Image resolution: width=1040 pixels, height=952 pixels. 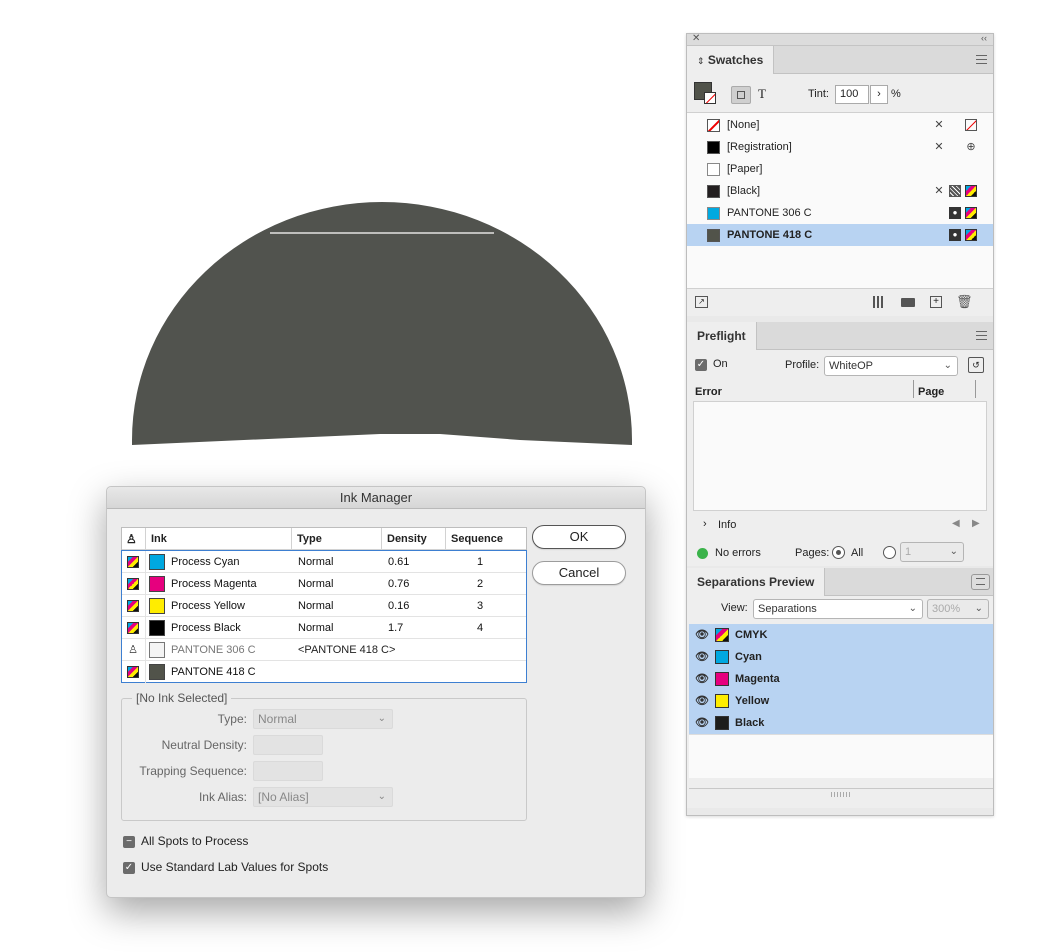 What do you see at coordinates (879, 94) in the screenshot?
I see `tint-chevron-icon: ›` at bounding box center [879, 94].